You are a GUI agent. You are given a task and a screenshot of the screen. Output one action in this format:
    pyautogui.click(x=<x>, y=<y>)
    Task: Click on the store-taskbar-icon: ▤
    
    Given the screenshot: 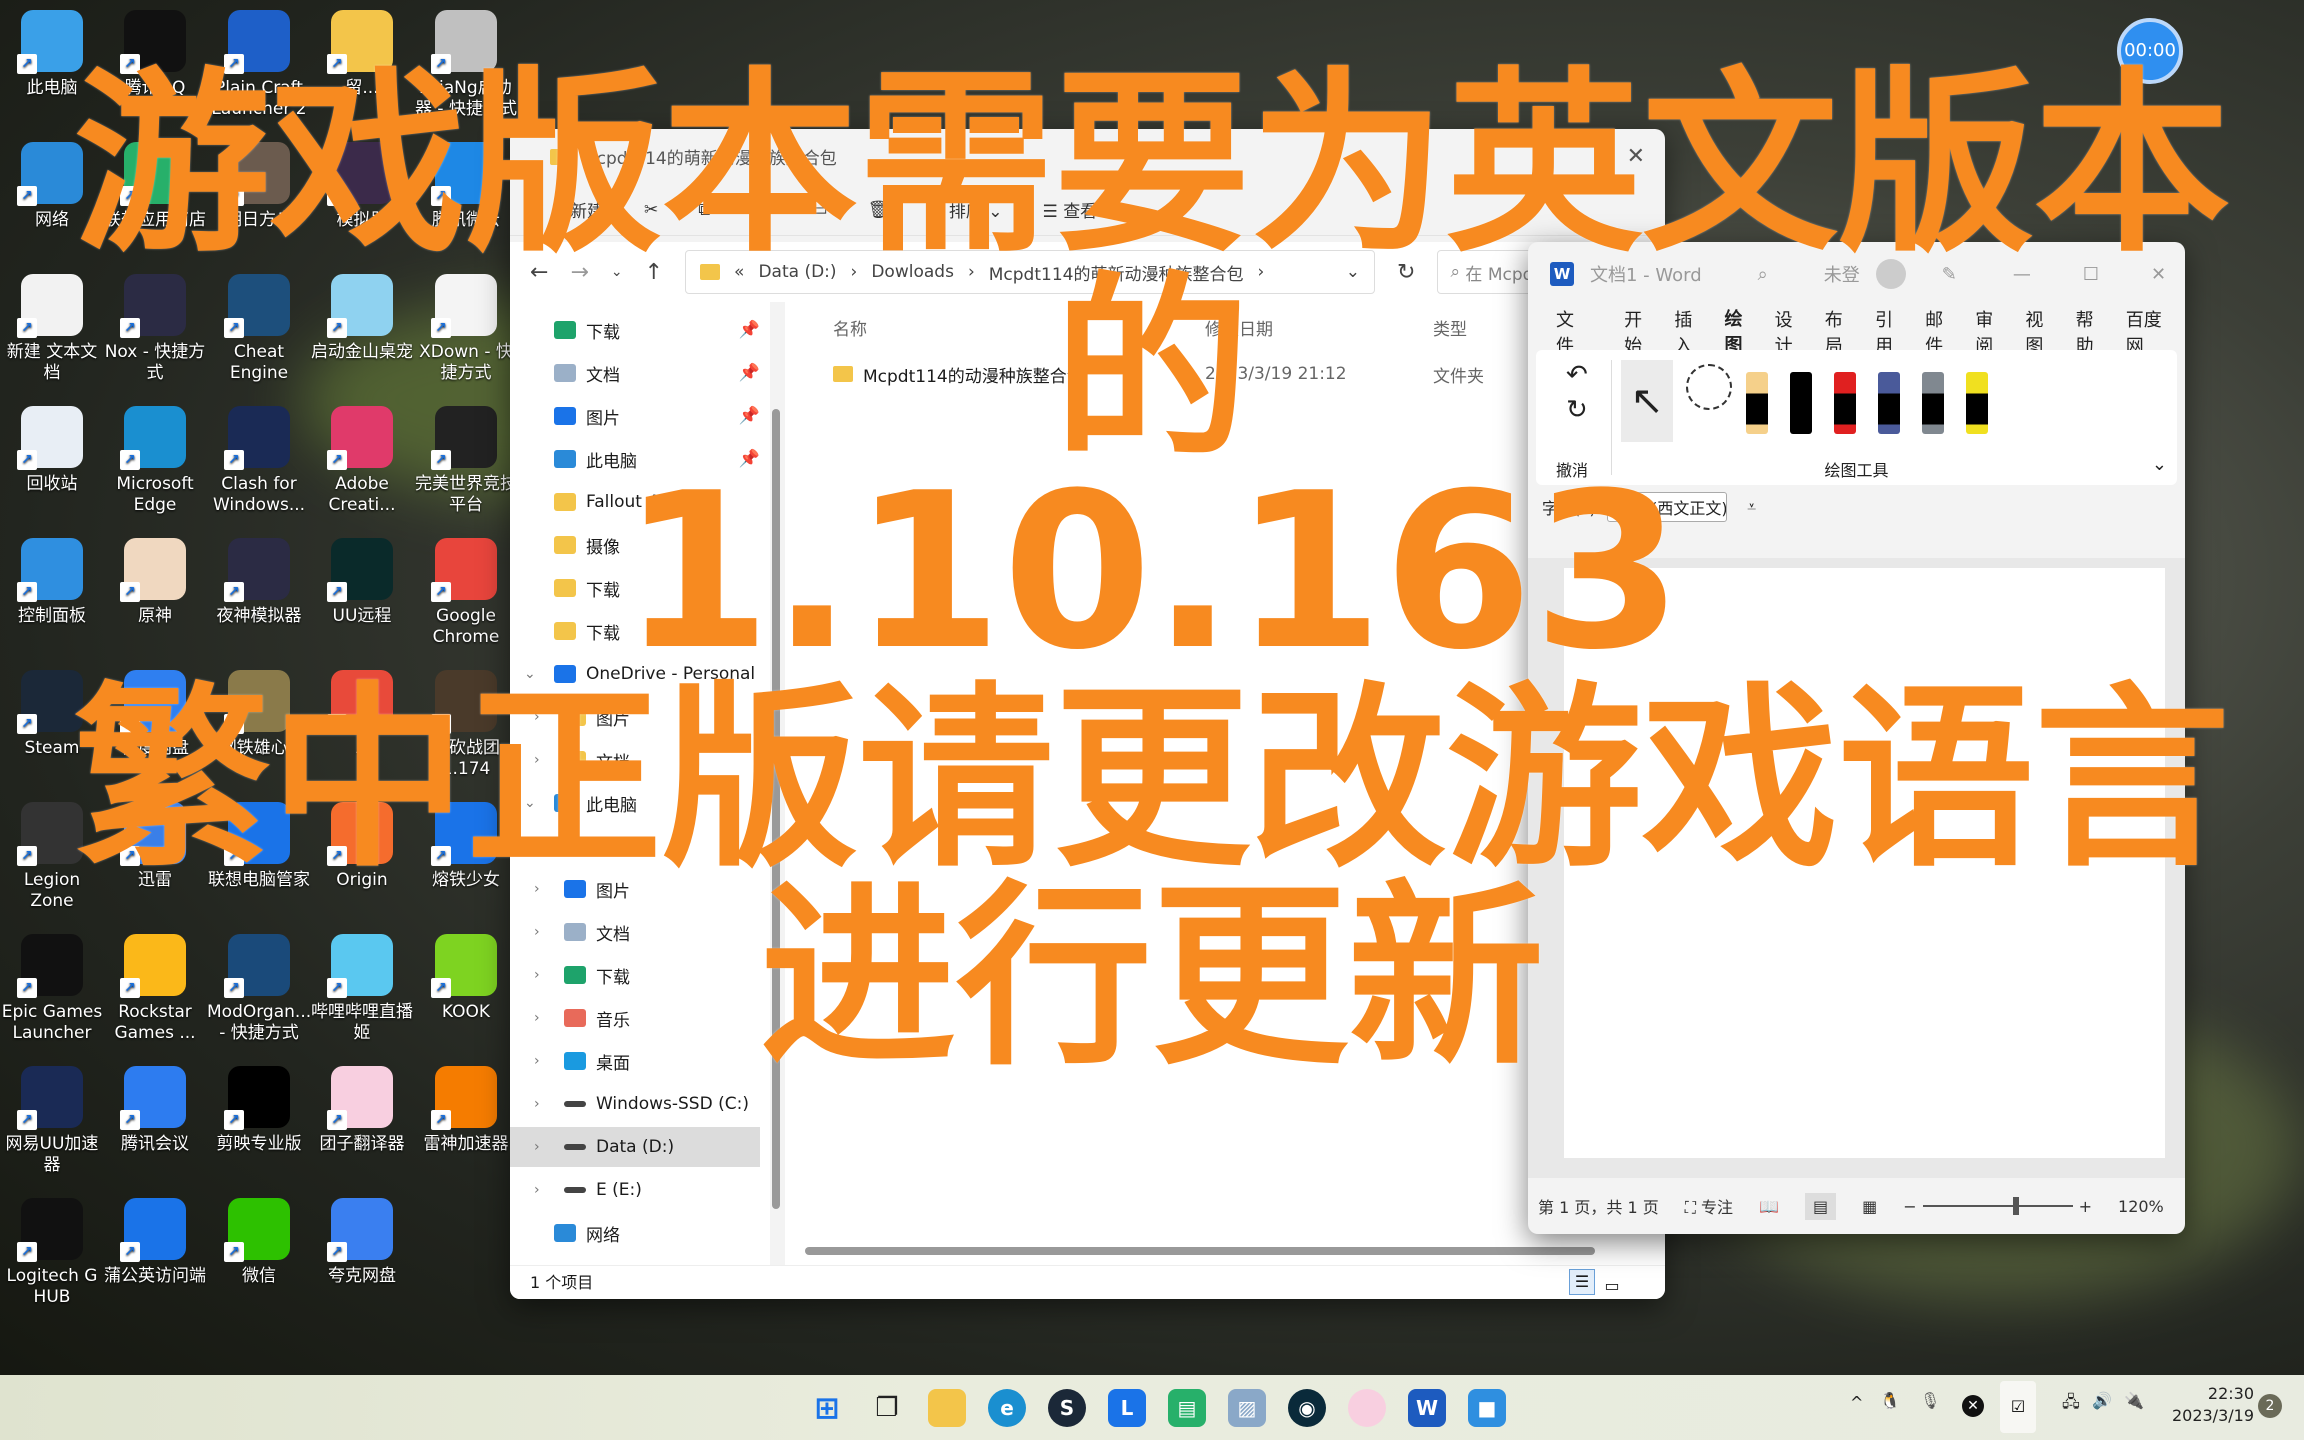 What is the action you would take?
    pyautogui.click(x=1187, y=1408)
    